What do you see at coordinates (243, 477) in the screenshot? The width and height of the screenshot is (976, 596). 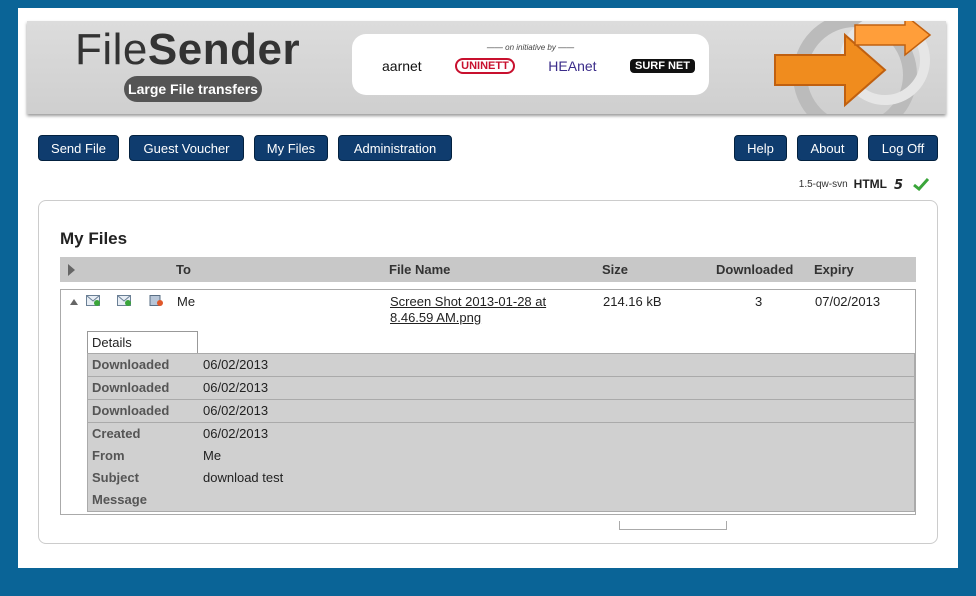 I see `subject-value: download test` at bounding box center [243, 477].